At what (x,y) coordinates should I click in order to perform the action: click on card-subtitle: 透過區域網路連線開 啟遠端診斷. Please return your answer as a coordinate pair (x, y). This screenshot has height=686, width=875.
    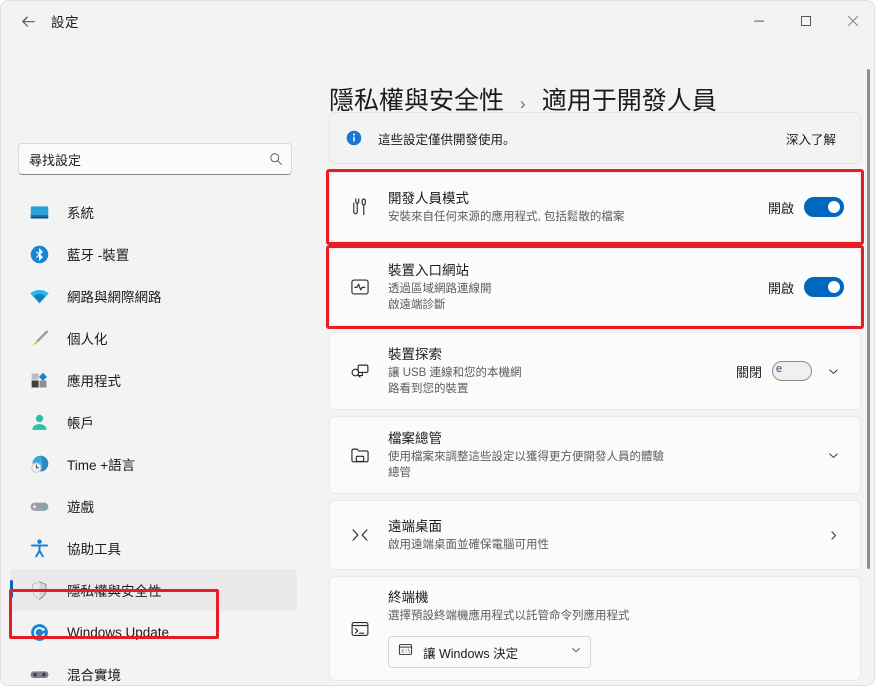
    Looking at the image, I should click on (440, 296).